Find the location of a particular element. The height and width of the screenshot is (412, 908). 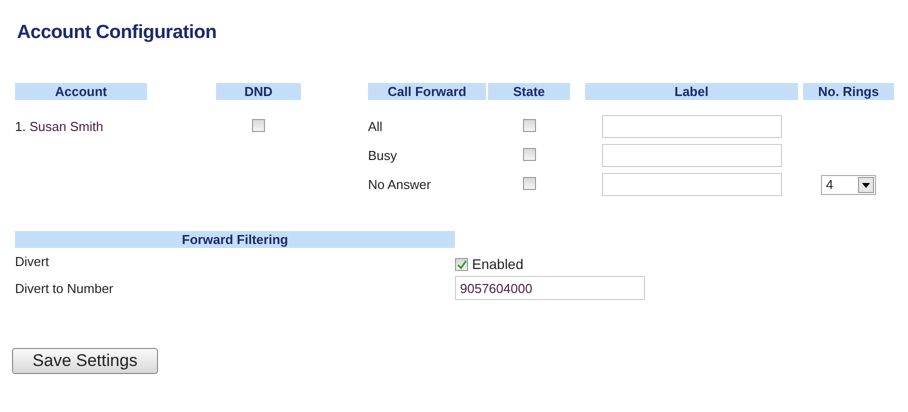

forward-type: No Answer is located at coordinates (399, 184).